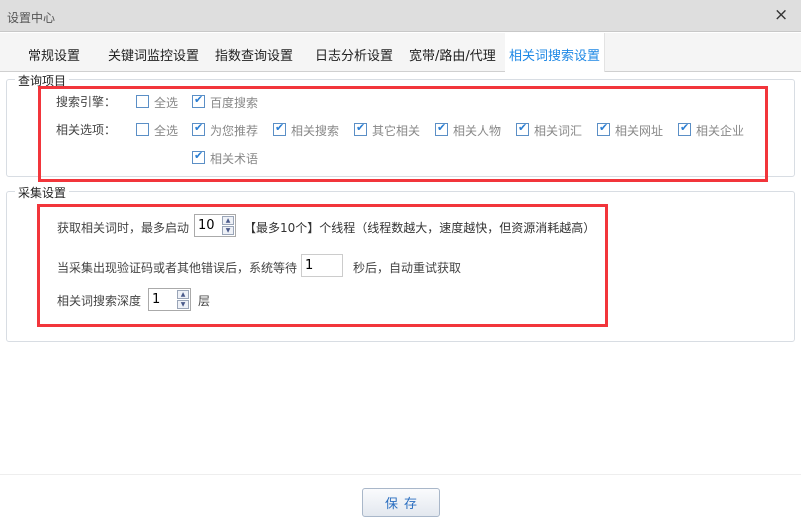 The height and width of the screenshot is (530, 801). I want to click on collect-legend: 采集设置, so click(42, 192).